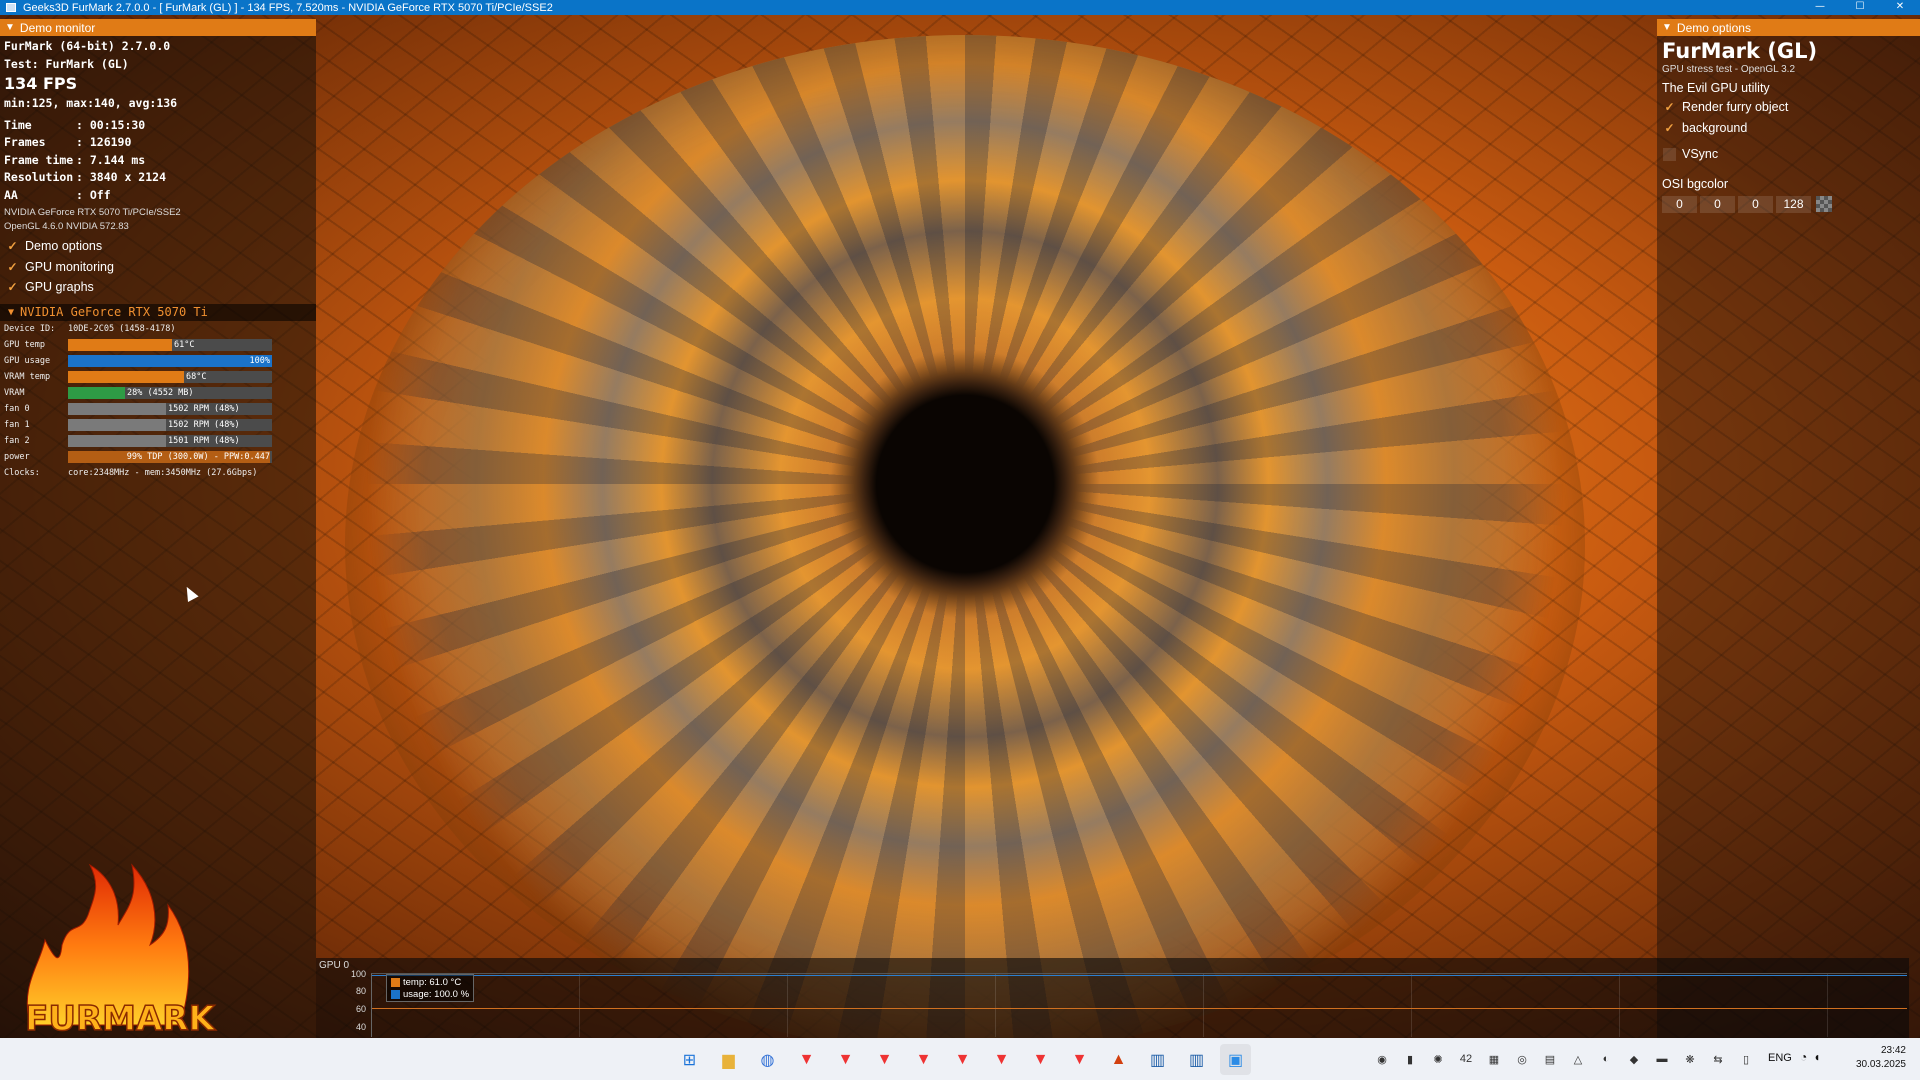 This screenshot has width=1920, height=1080. I want to click on osi-color-swatch, so click(1824, 203).